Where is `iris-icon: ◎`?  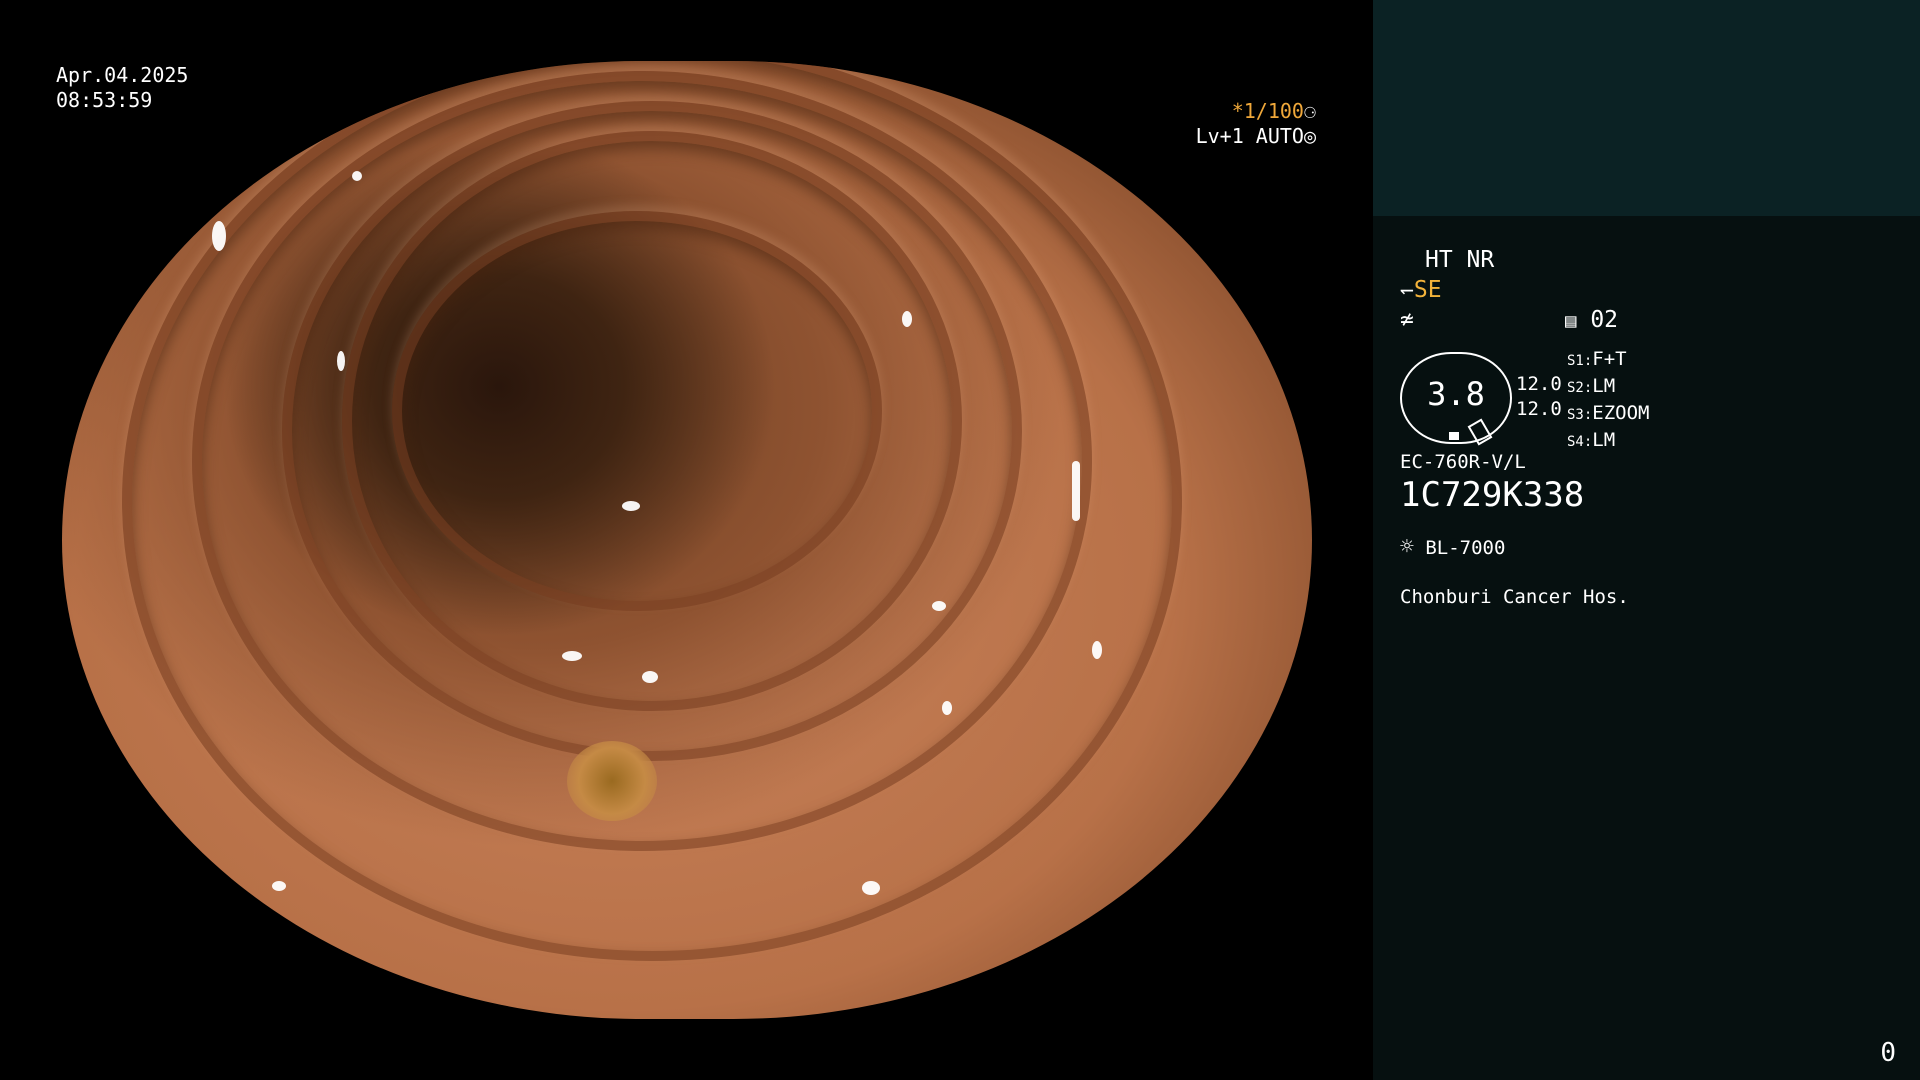
iris-icon: ◎ is located at coordinates (1309, 136).